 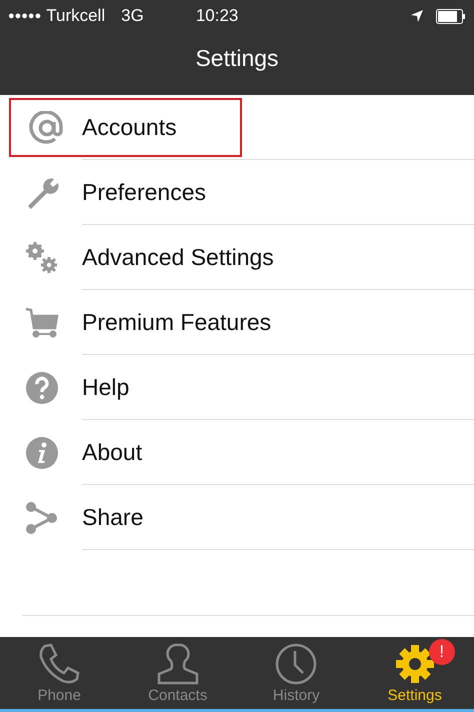 What do you see at coordinates (59, 664) in the screenshot?
I see `phone-icon` at bounding box center [59, 664].